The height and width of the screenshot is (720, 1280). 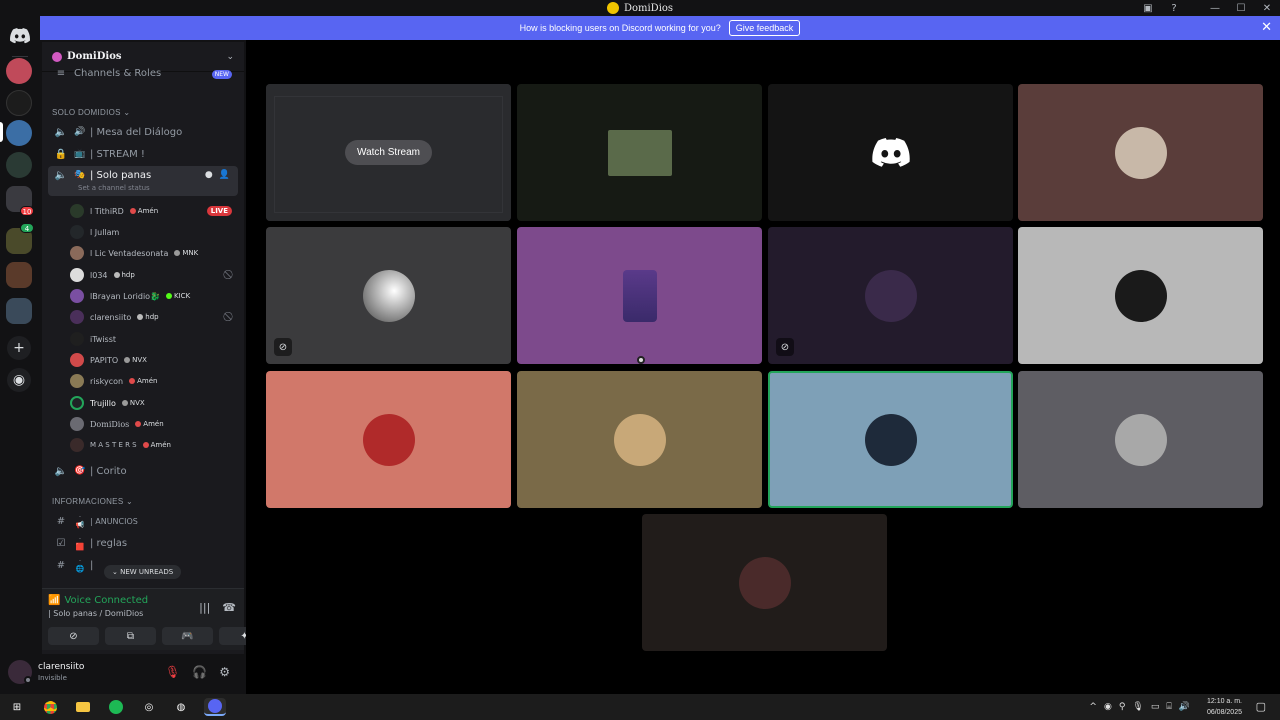 I want to click on category-solo-domidios: SOLO DOMIDIOS ⌄, so click(x=91, y=112).